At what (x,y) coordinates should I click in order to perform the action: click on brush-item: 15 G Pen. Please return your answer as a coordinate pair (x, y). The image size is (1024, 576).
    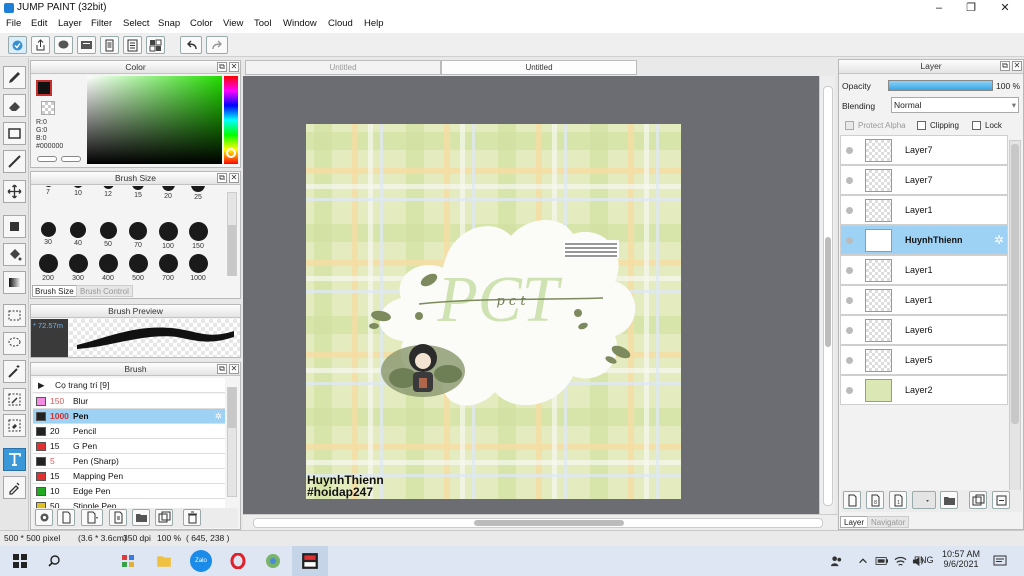
    Looking at the image, I should click on (129, 446).